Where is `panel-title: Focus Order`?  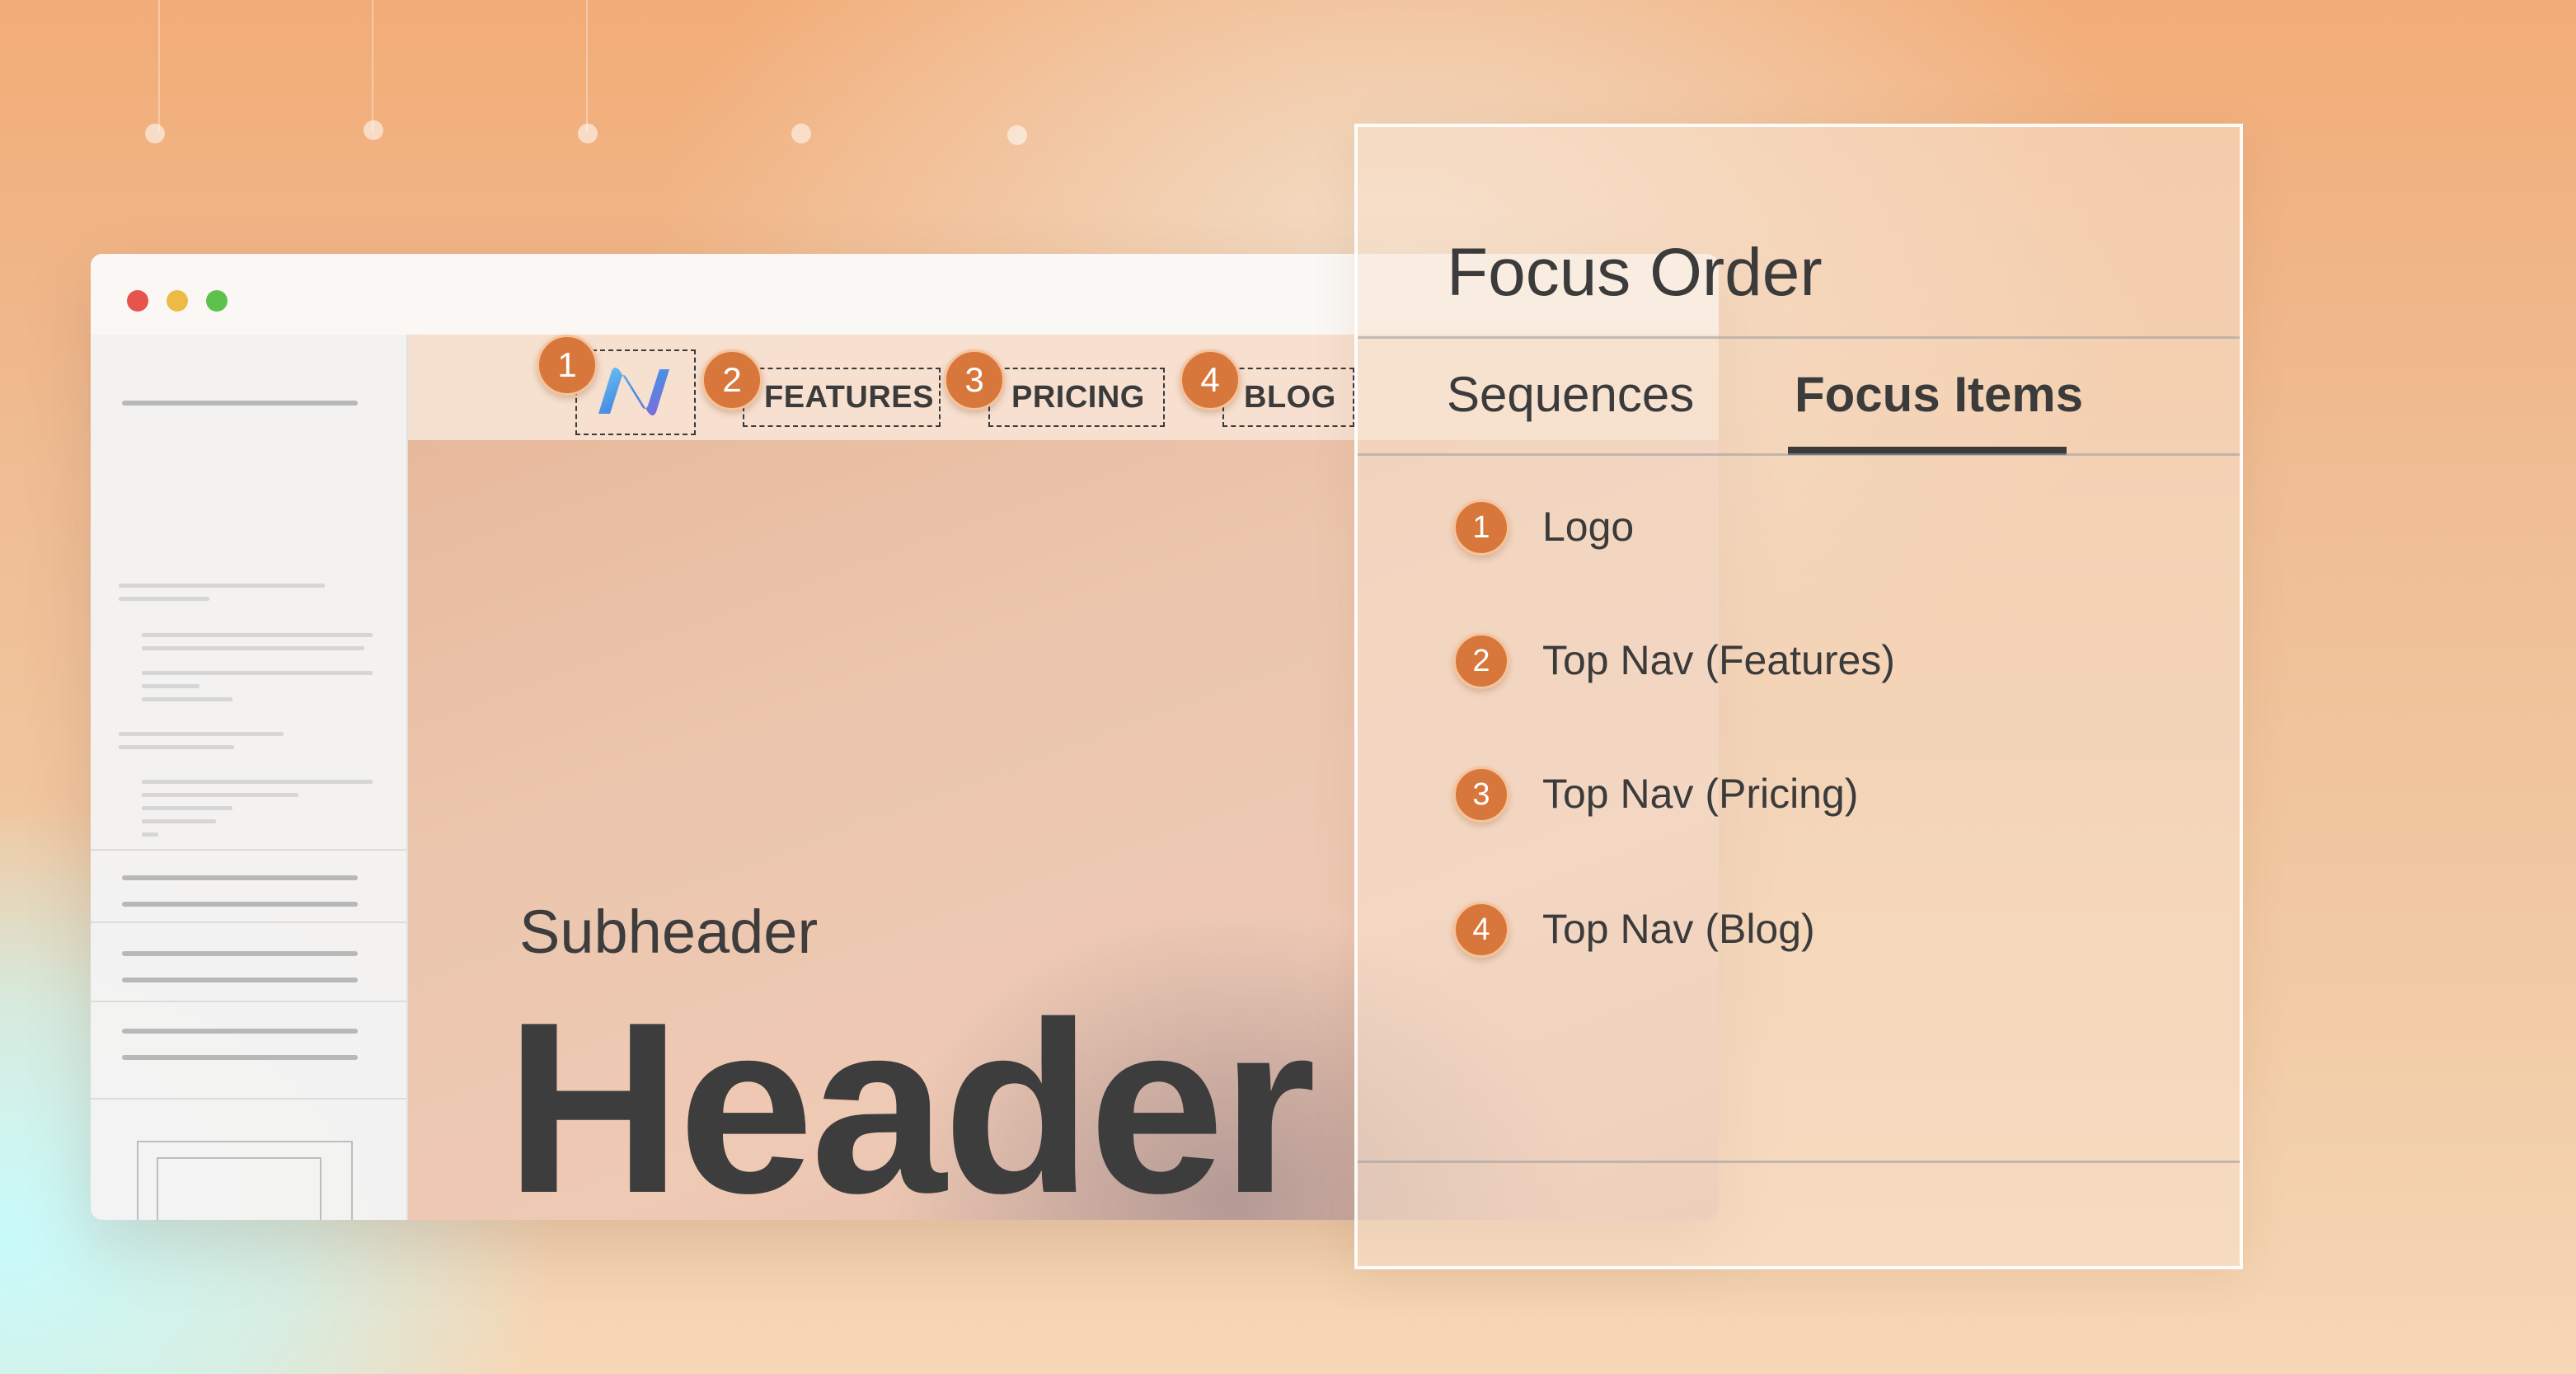
panel-title: Focus Order is located at coordinates (1635, 272).